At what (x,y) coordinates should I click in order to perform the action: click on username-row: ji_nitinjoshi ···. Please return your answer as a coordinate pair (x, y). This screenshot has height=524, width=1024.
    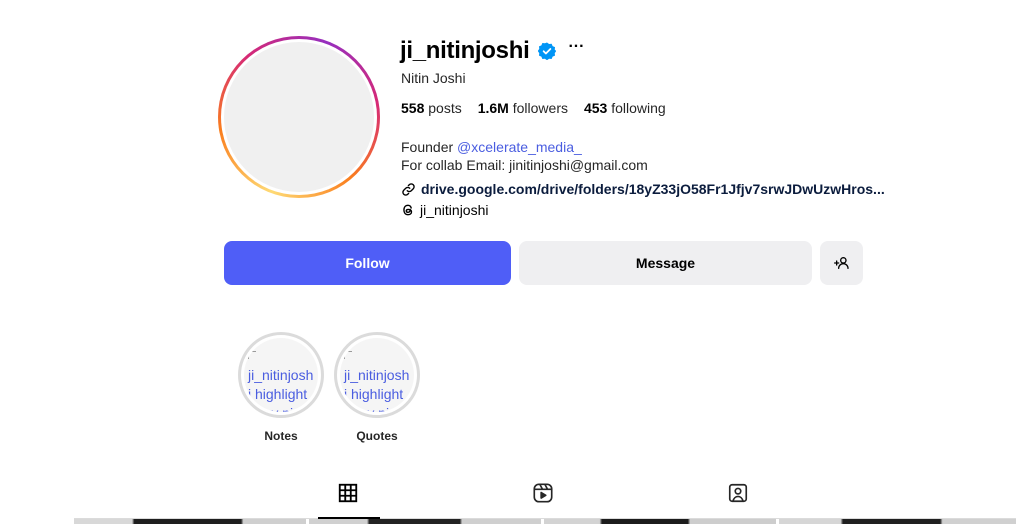
    Looking at the image, I should click on (492, 51).